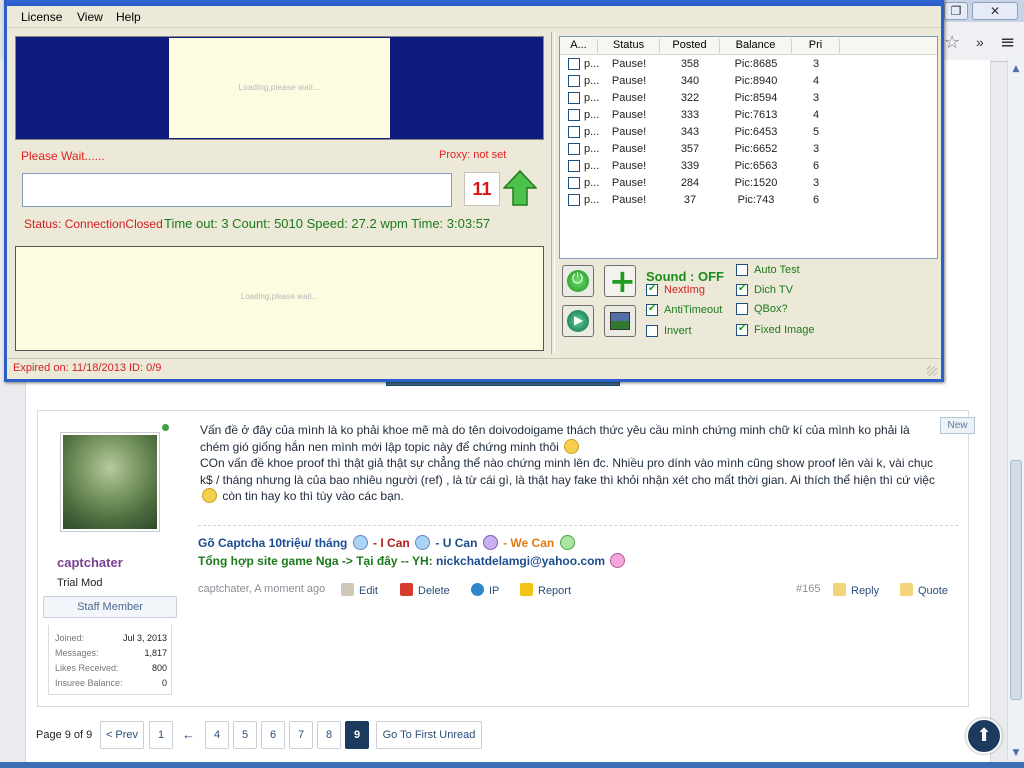 This screenshot has width=1024, height=768. What do you see at coordinates (690, 166) in the screenshot?
I see `row-posted: 339` at bounding box center [690, 166].